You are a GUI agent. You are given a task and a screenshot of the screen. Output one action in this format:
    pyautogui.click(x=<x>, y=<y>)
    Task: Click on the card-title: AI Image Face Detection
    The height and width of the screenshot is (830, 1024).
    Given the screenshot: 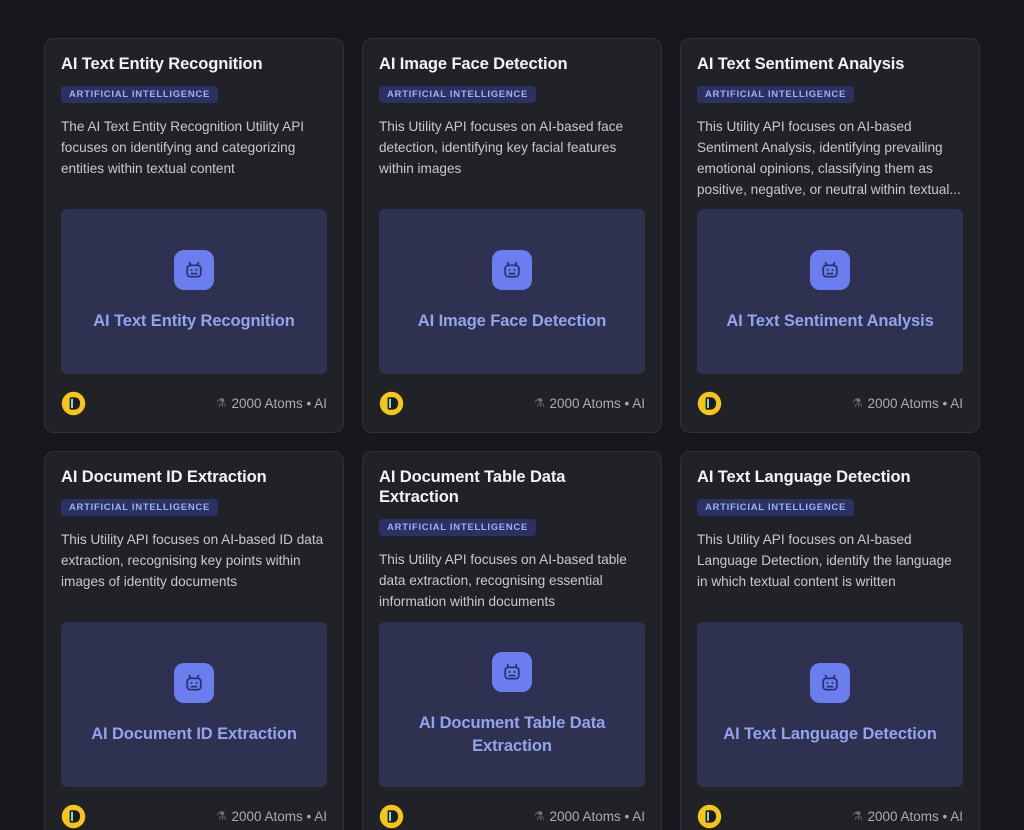 What is the action you would take?
    pyautogui.click(x=473, y=64)
    